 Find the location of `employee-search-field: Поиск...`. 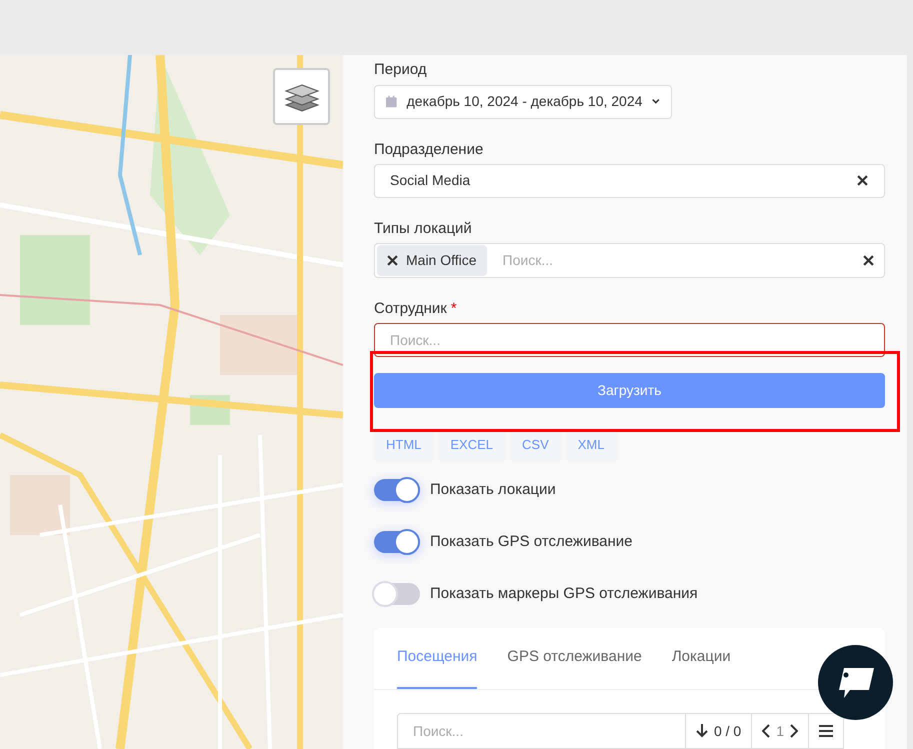

employee-search-field: Поиск... is located at coordinates (629, 339).